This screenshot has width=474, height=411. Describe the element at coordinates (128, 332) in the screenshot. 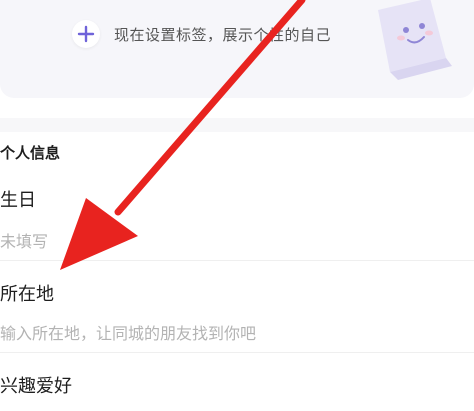

I see `location-input: 输入所在地，让同城的朋友找到你吧` at that location.